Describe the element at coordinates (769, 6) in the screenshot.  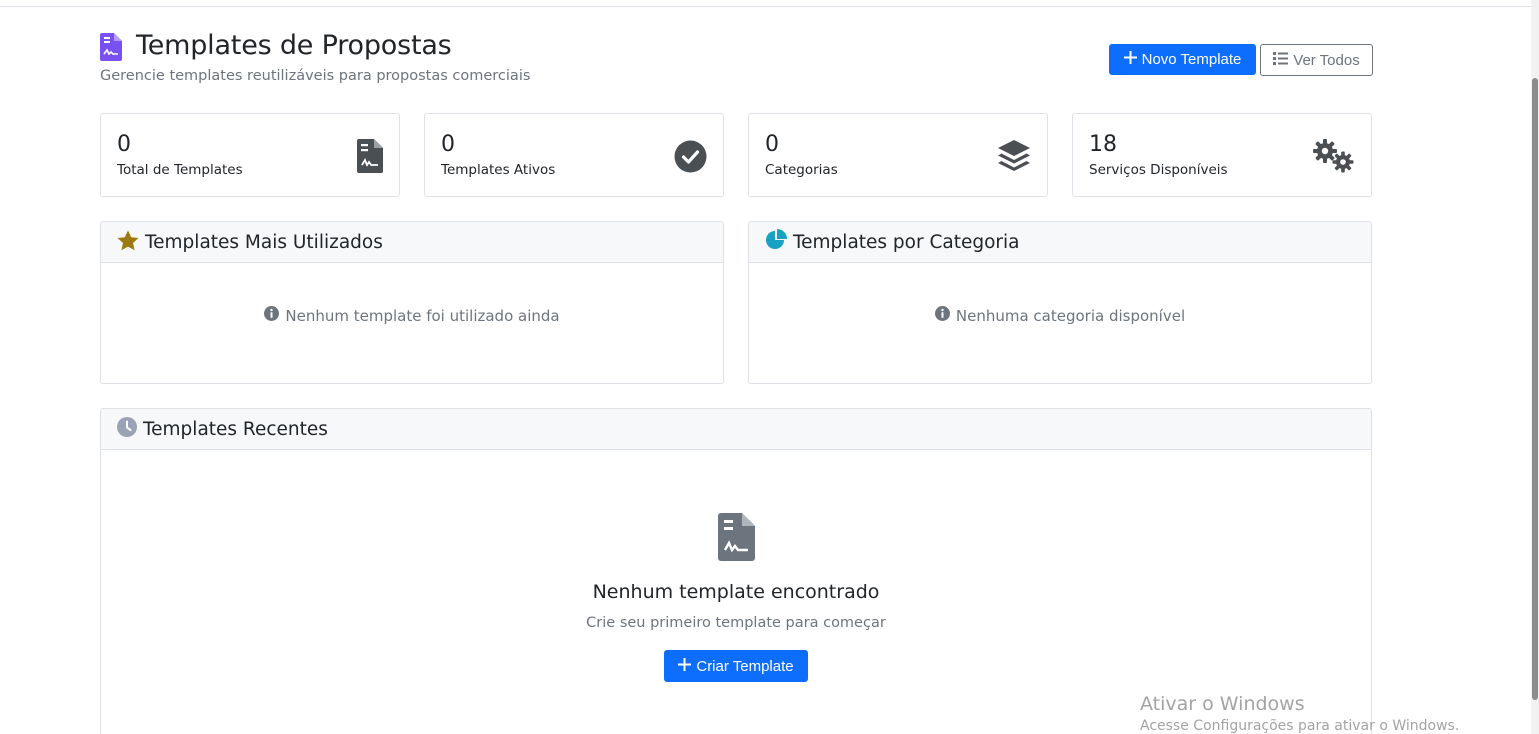
I see `top-divider` at that location.